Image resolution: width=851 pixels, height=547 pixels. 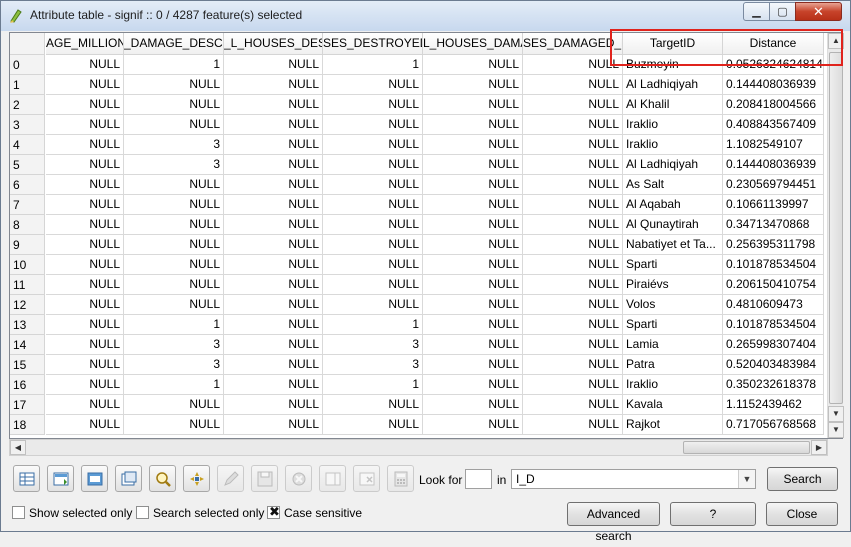 I want to click on copy-selected-rows-button, so click(x=128, y=478).